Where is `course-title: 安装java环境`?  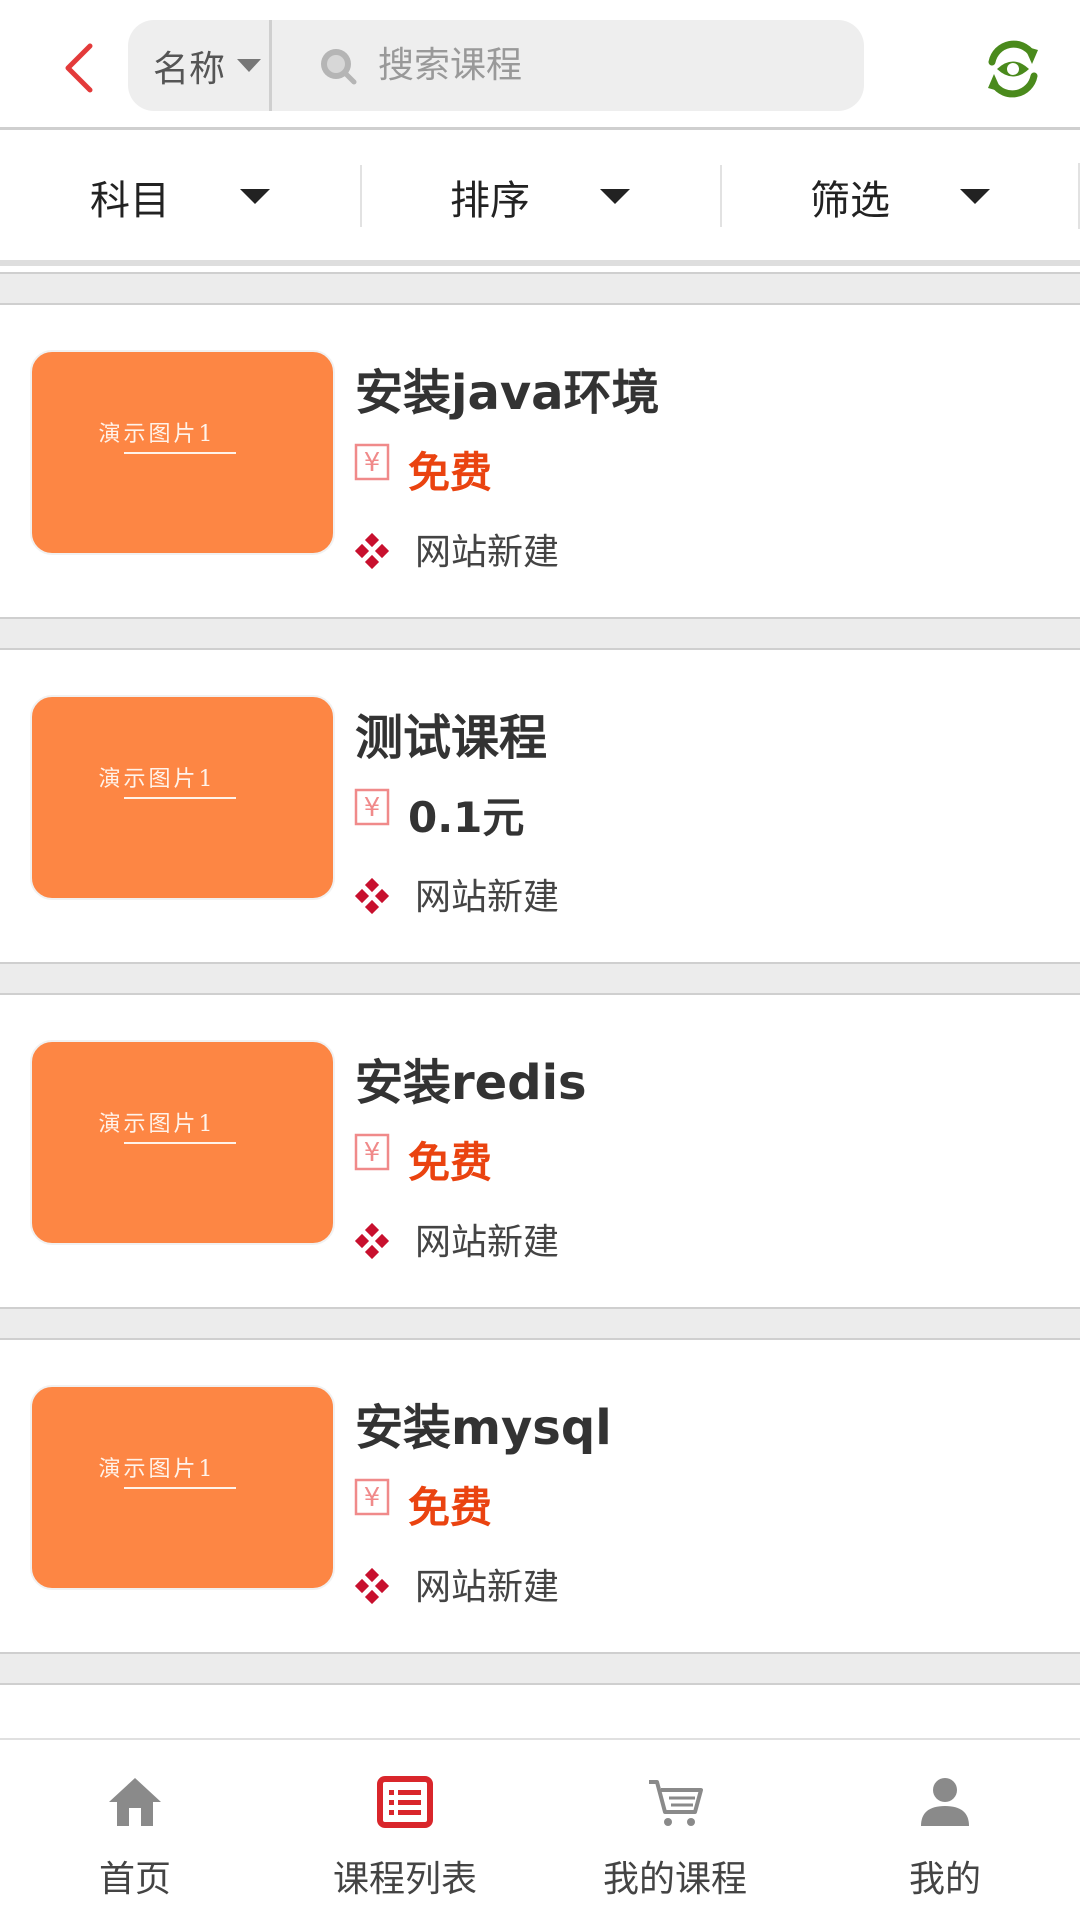
course-title: 安装java环境 is located at coordinates (507, 393).